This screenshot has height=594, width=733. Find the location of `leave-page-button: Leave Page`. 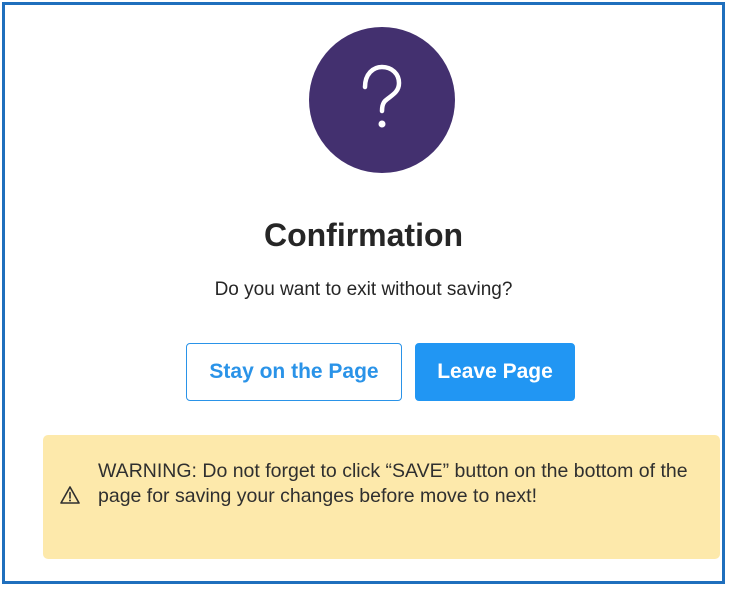

leave-page-button: Leave Page is located at coordinates (495, 372).